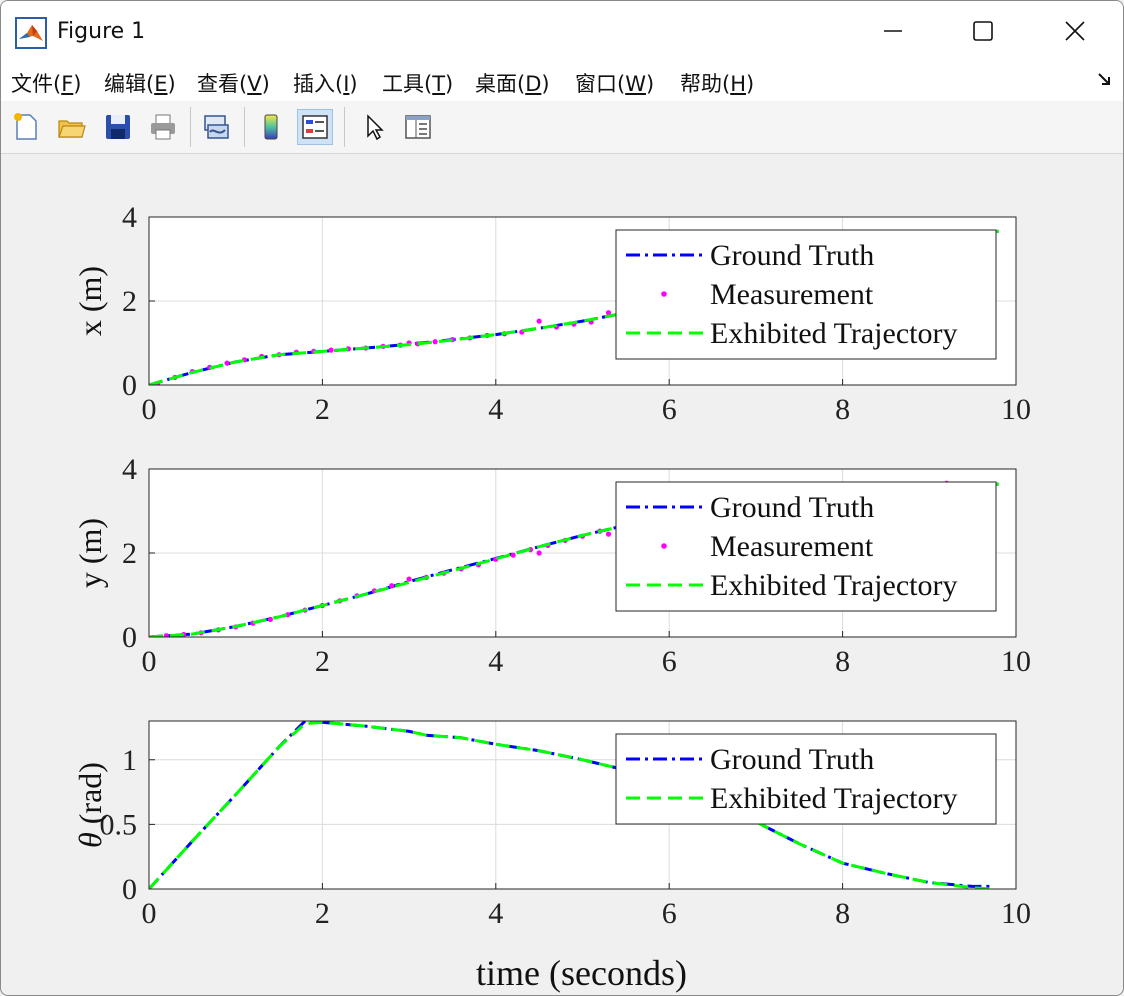 Image resolution: width=1124 pixels, height=996 pixels. What do you see at coordinates (90, 797) in the screenshot?
I see `y-axis-unit: (rad)` at bounding box center [90, 797].